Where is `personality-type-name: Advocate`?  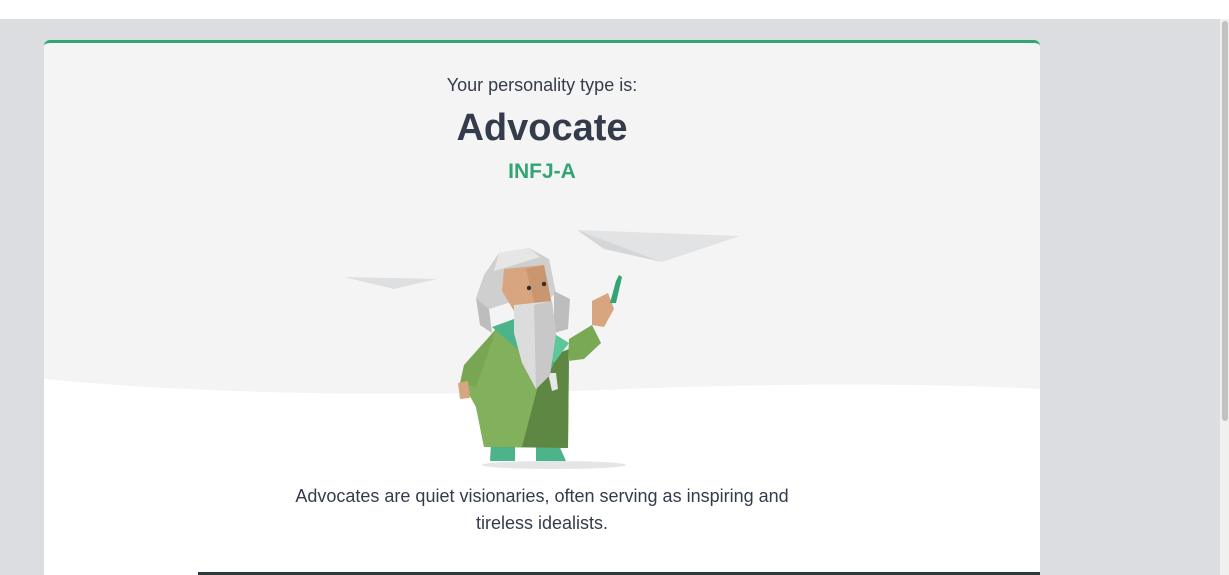 personality-type-name: Advocate is located at coordinates (542, 128).